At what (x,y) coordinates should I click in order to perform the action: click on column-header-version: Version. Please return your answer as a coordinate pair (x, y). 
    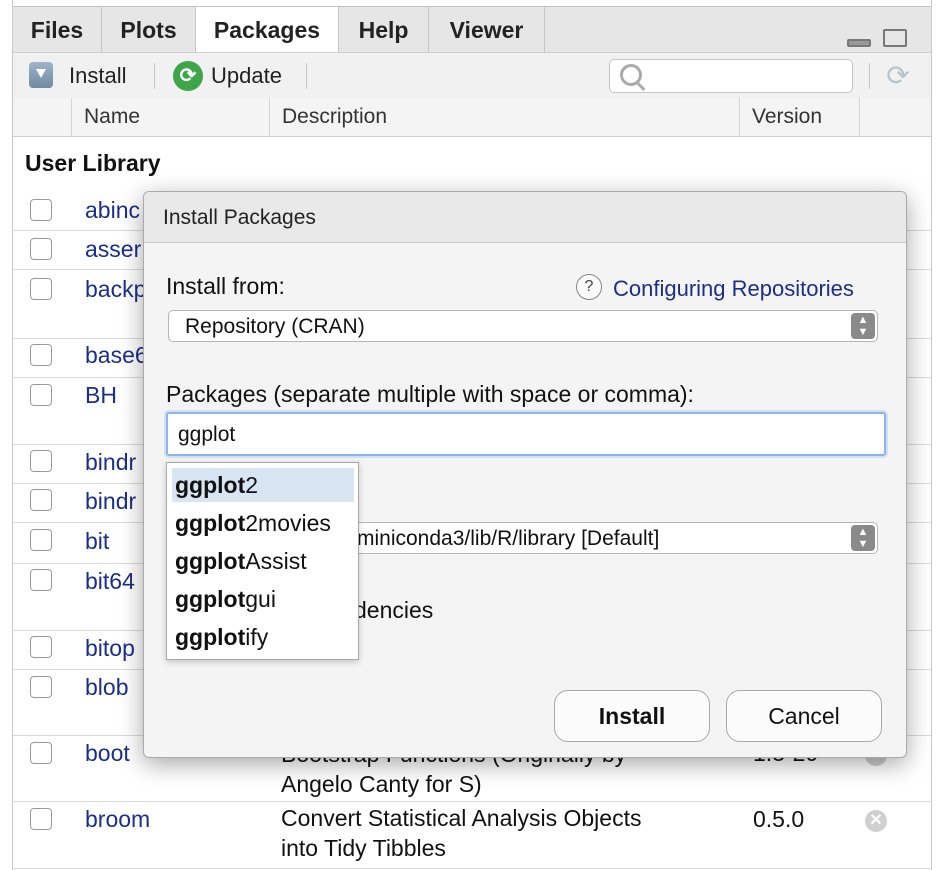
    Looking at the image, I should click on (799, 117).